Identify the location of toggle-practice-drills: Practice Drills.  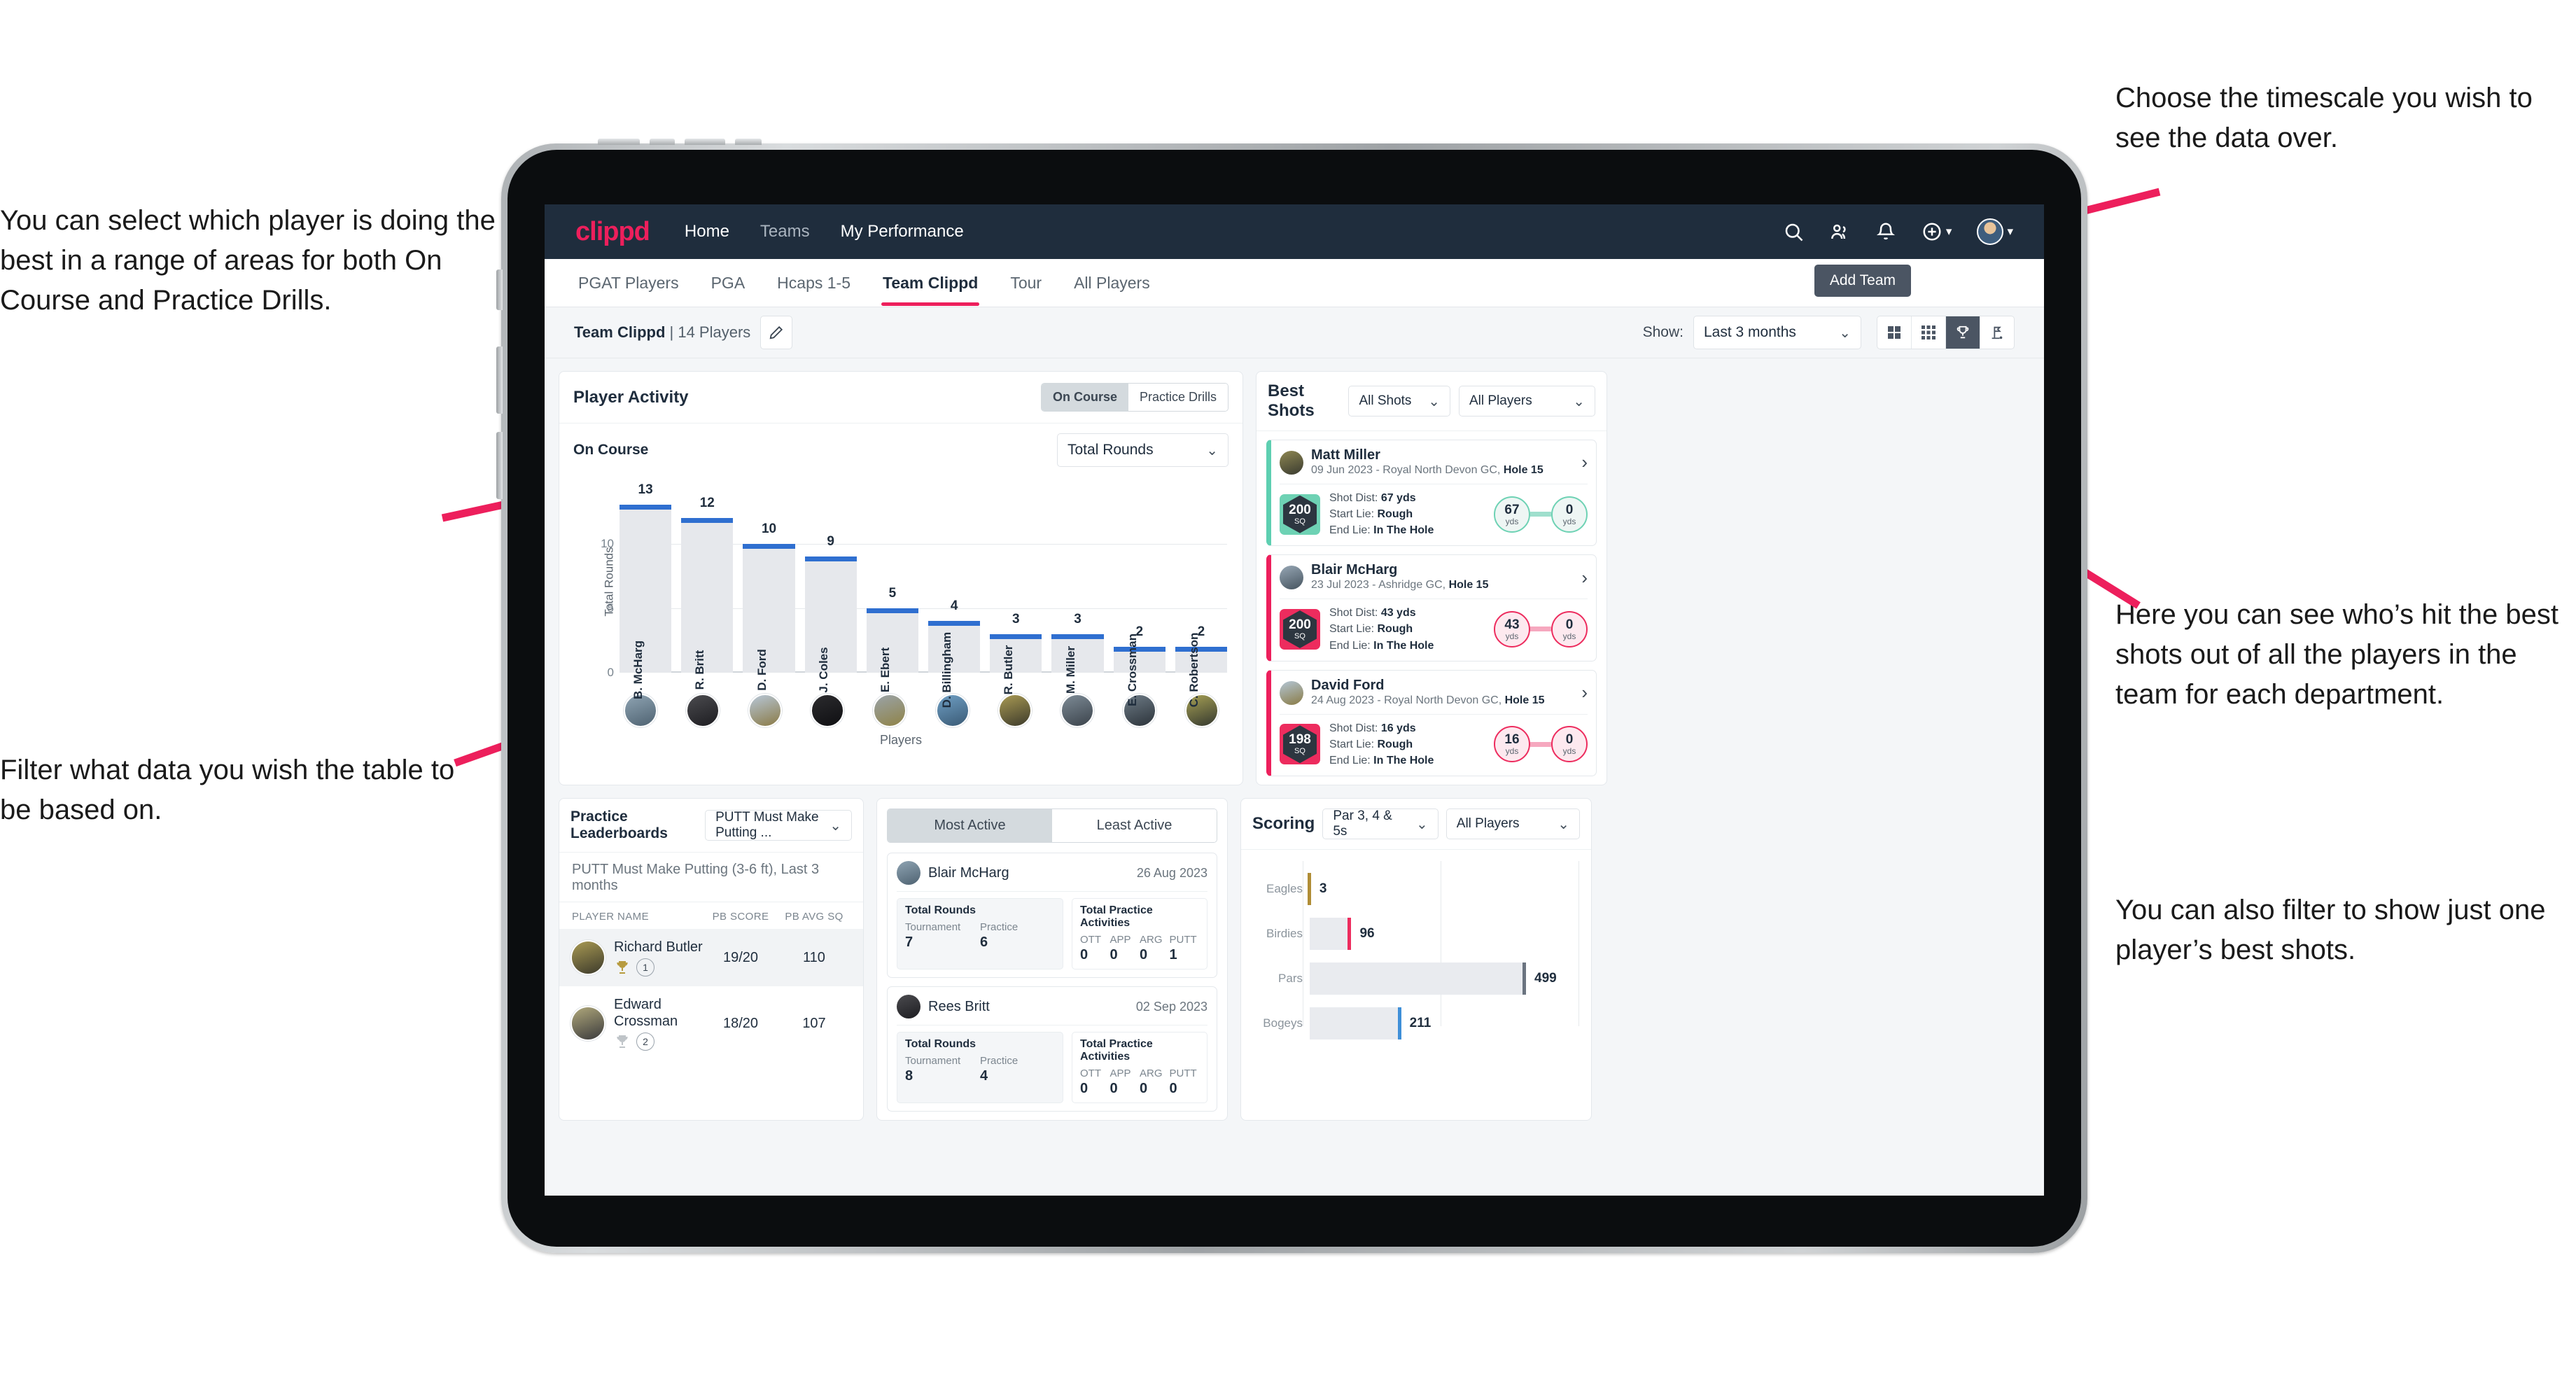
(1178, 397).